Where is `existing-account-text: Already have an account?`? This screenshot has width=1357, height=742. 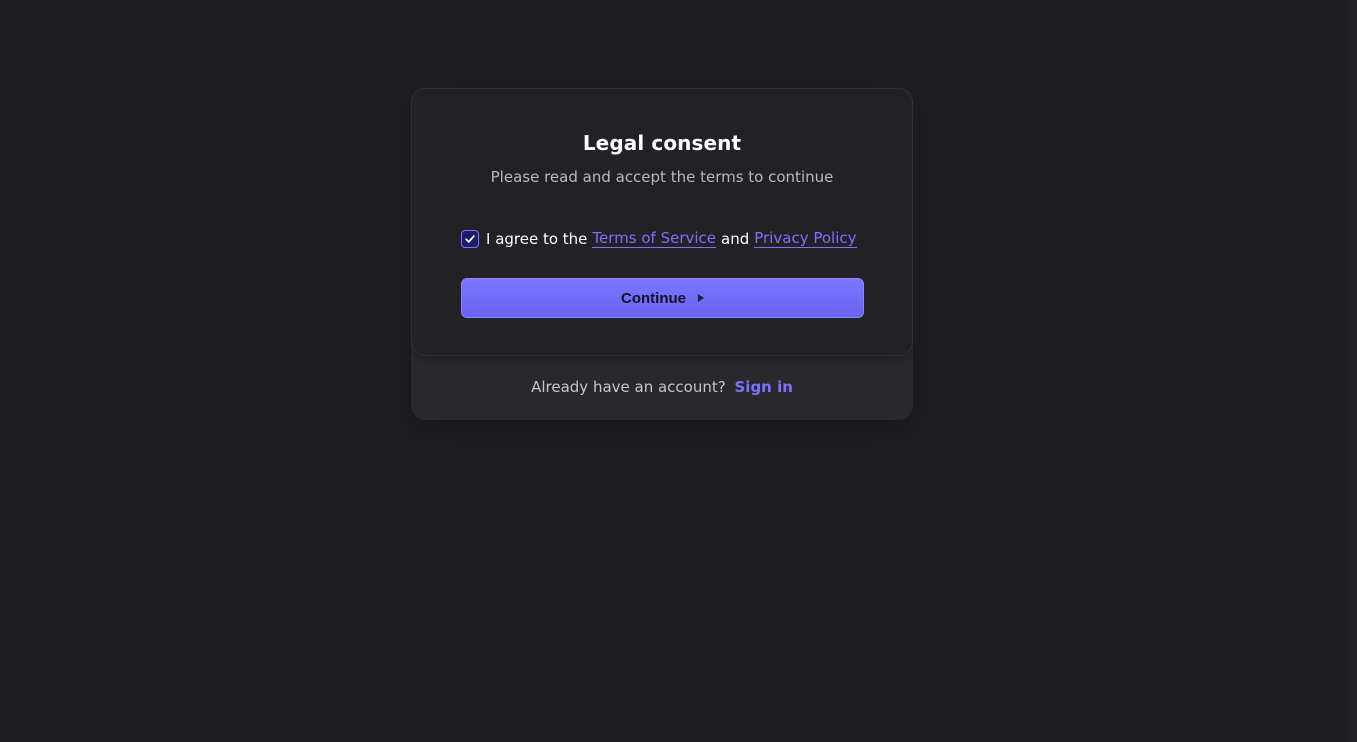 existing-account-text: Already have an account? is located at coordinates (628, 387).